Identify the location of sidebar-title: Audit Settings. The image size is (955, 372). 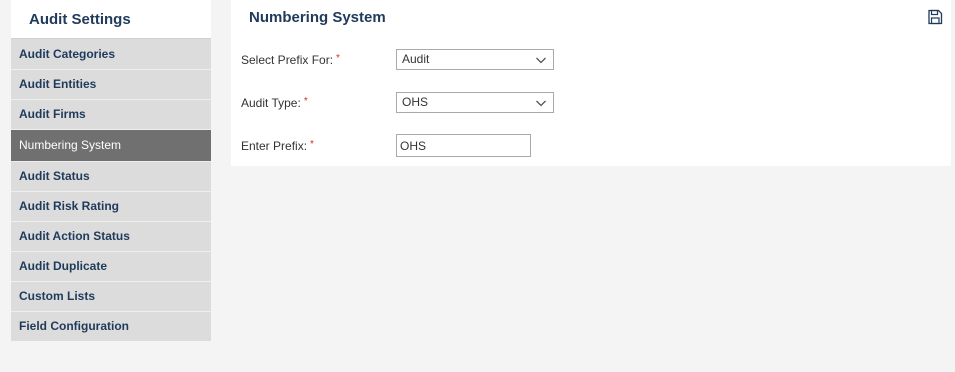
(111, 19).